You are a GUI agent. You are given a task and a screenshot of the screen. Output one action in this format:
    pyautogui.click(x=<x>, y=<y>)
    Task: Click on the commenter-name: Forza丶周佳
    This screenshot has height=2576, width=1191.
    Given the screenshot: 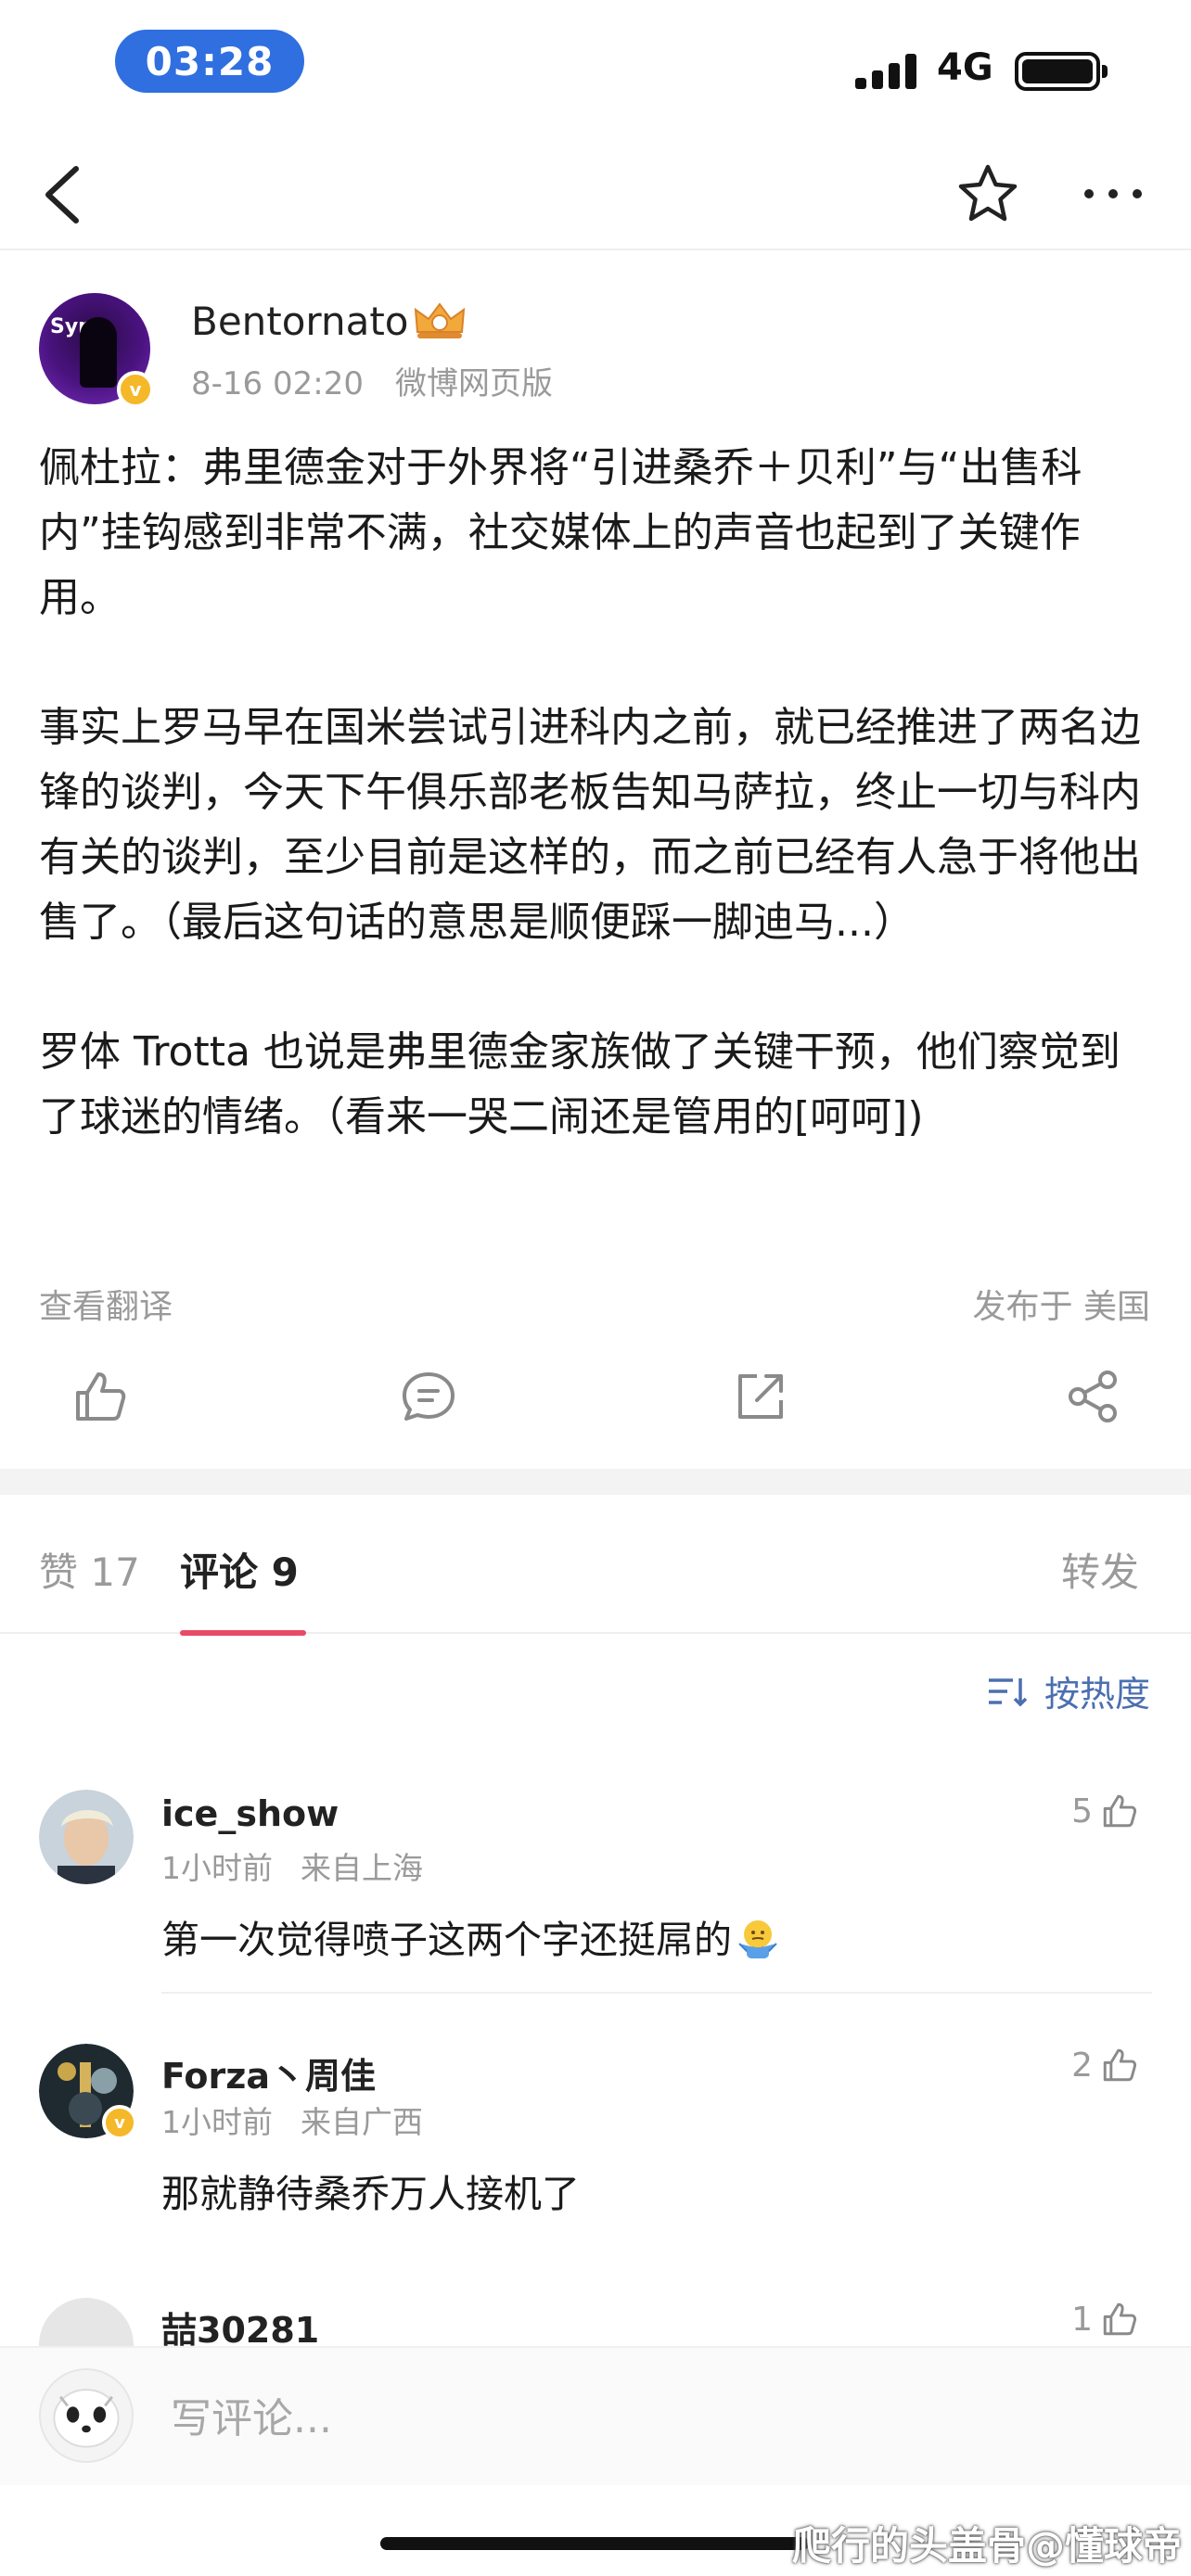 What is the action you would take?
    pyautogui.click(x=268, y=2072)
    